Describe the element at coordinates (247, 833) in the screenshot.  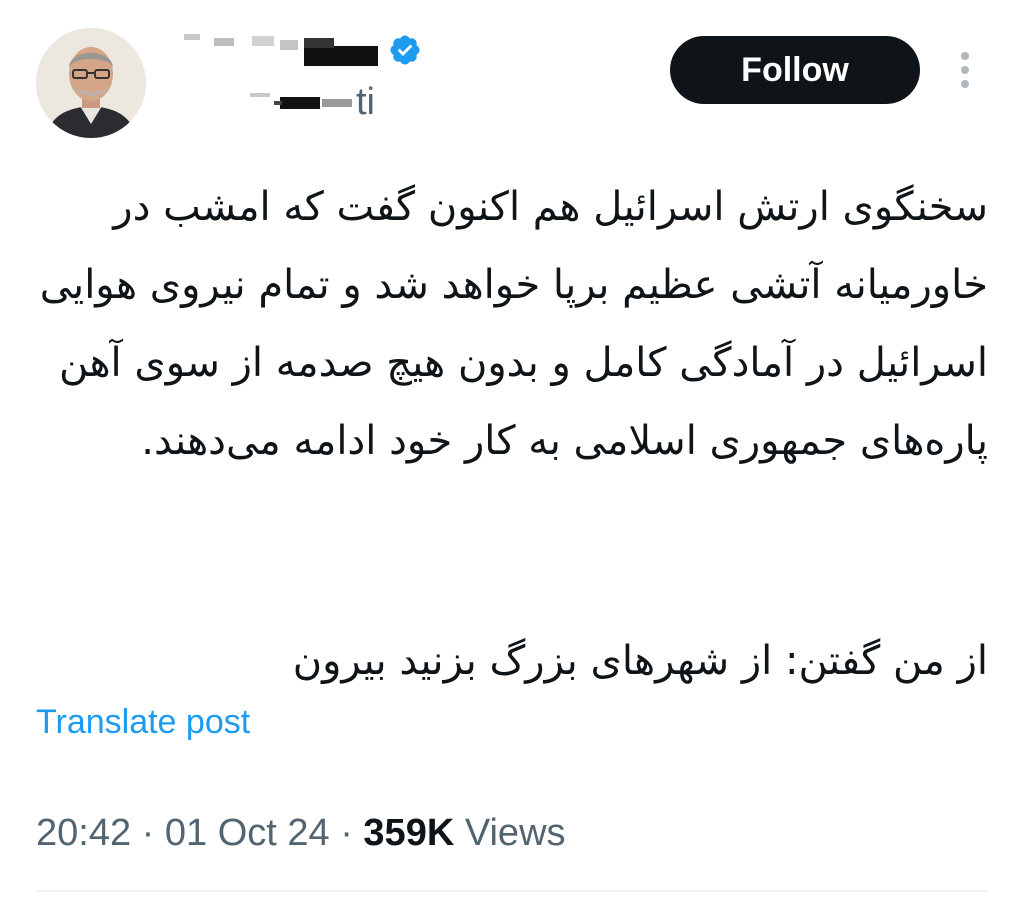
I see `tweet-date: 01 Oct 24` at that location.